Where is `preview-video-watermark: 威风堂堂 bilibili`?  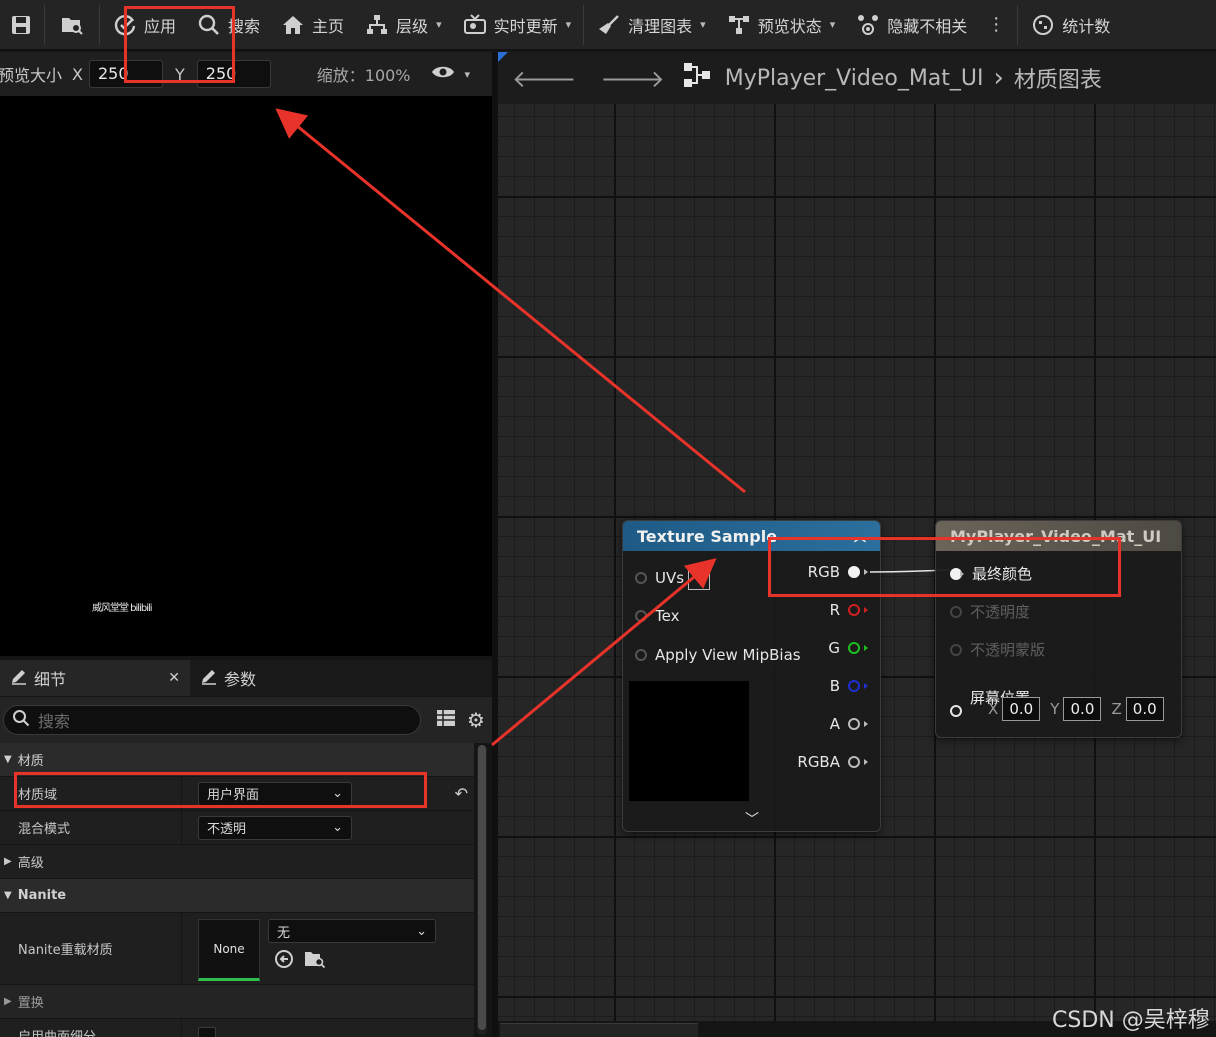 preview-video-watermark: 威风堂堂 bilibili is located at coordinates (122, 608).